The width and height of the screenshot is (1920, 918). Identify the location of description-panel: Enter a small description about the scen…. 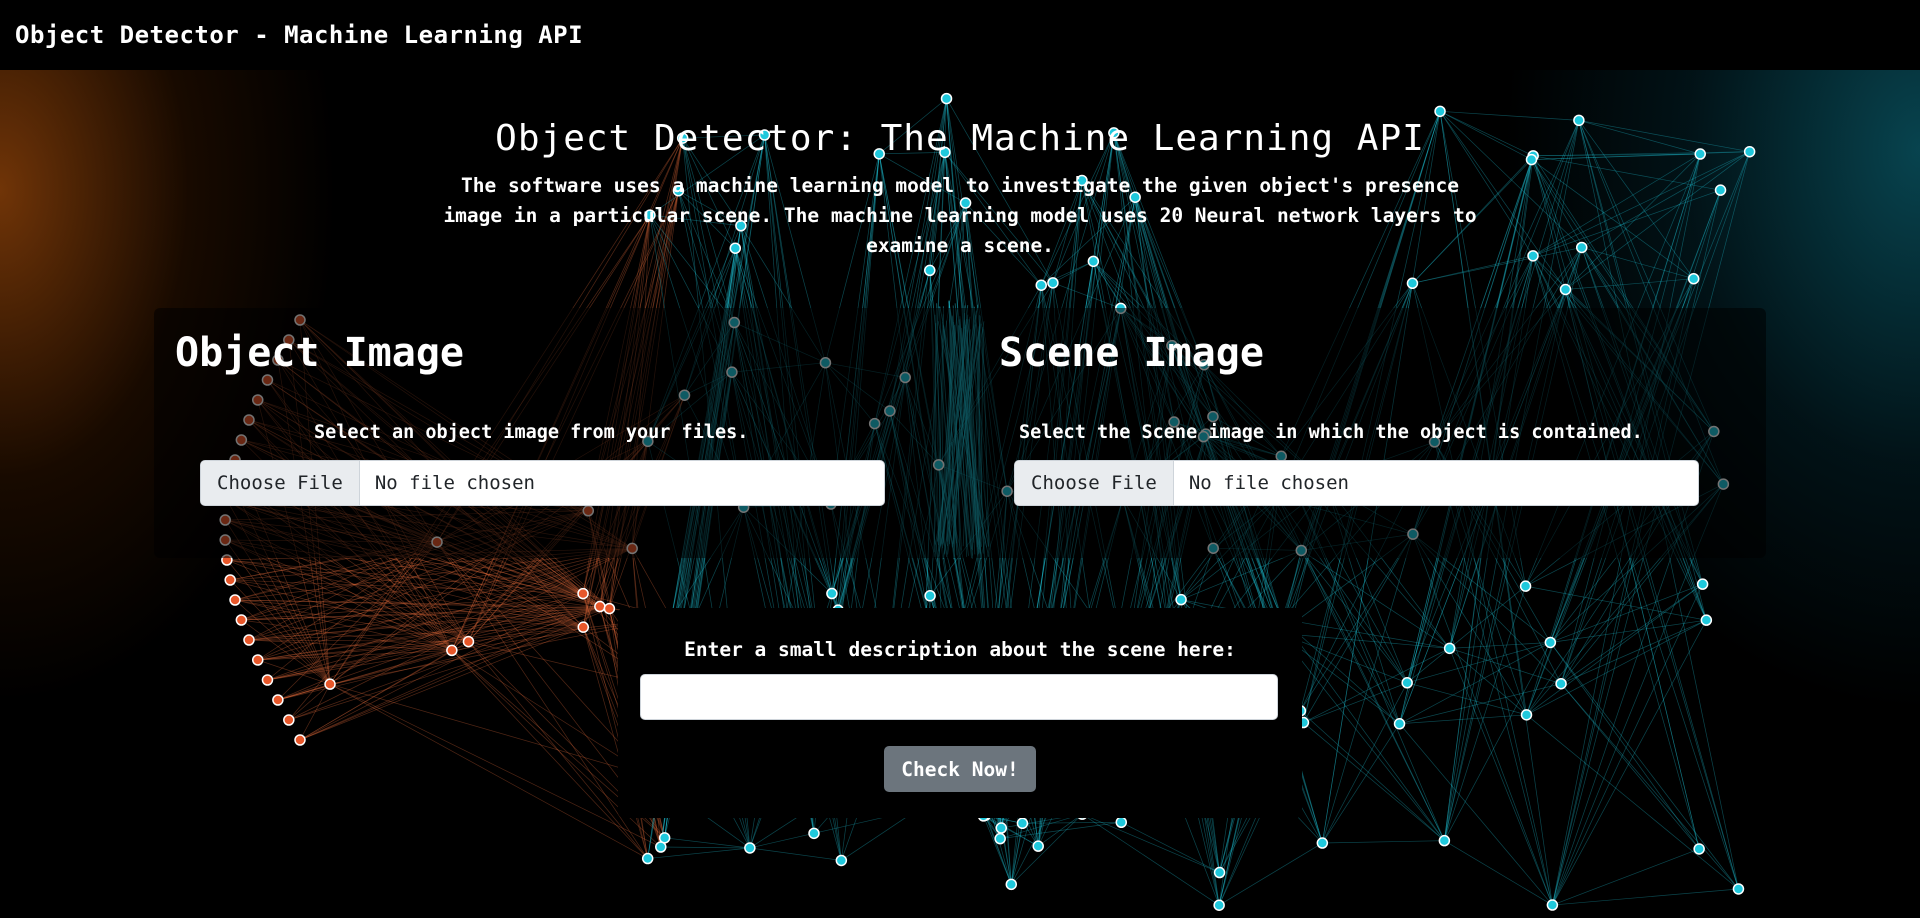
(960, 713).